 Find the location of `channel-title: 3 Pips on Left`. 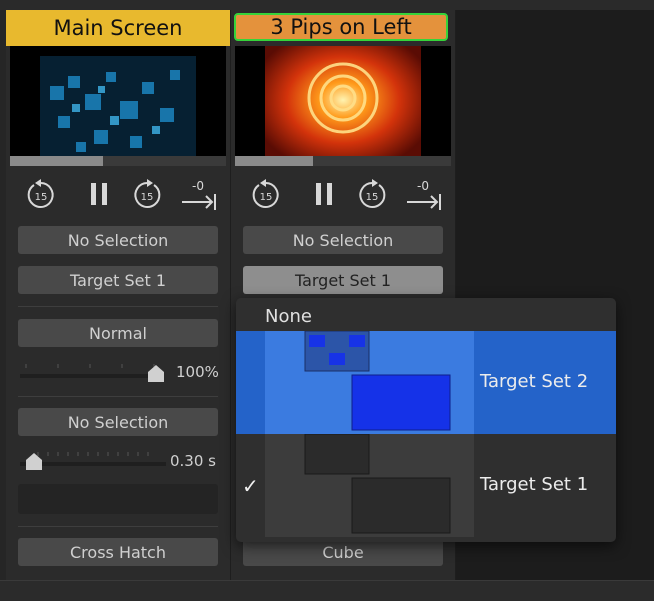

channel-title: 3 Pips on Left is located at coordinates (341, 27).